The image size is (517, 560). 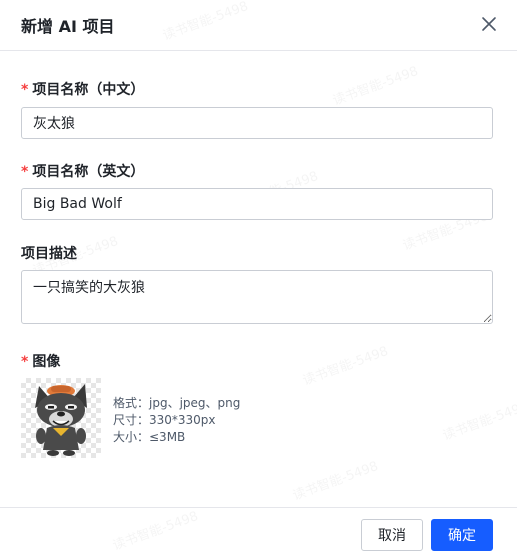 What do you see at coordinates (177, 403) in the screenshot?
I see `format-text: 格式：jpg、jpeg、png` at bounding box center [177, 403].